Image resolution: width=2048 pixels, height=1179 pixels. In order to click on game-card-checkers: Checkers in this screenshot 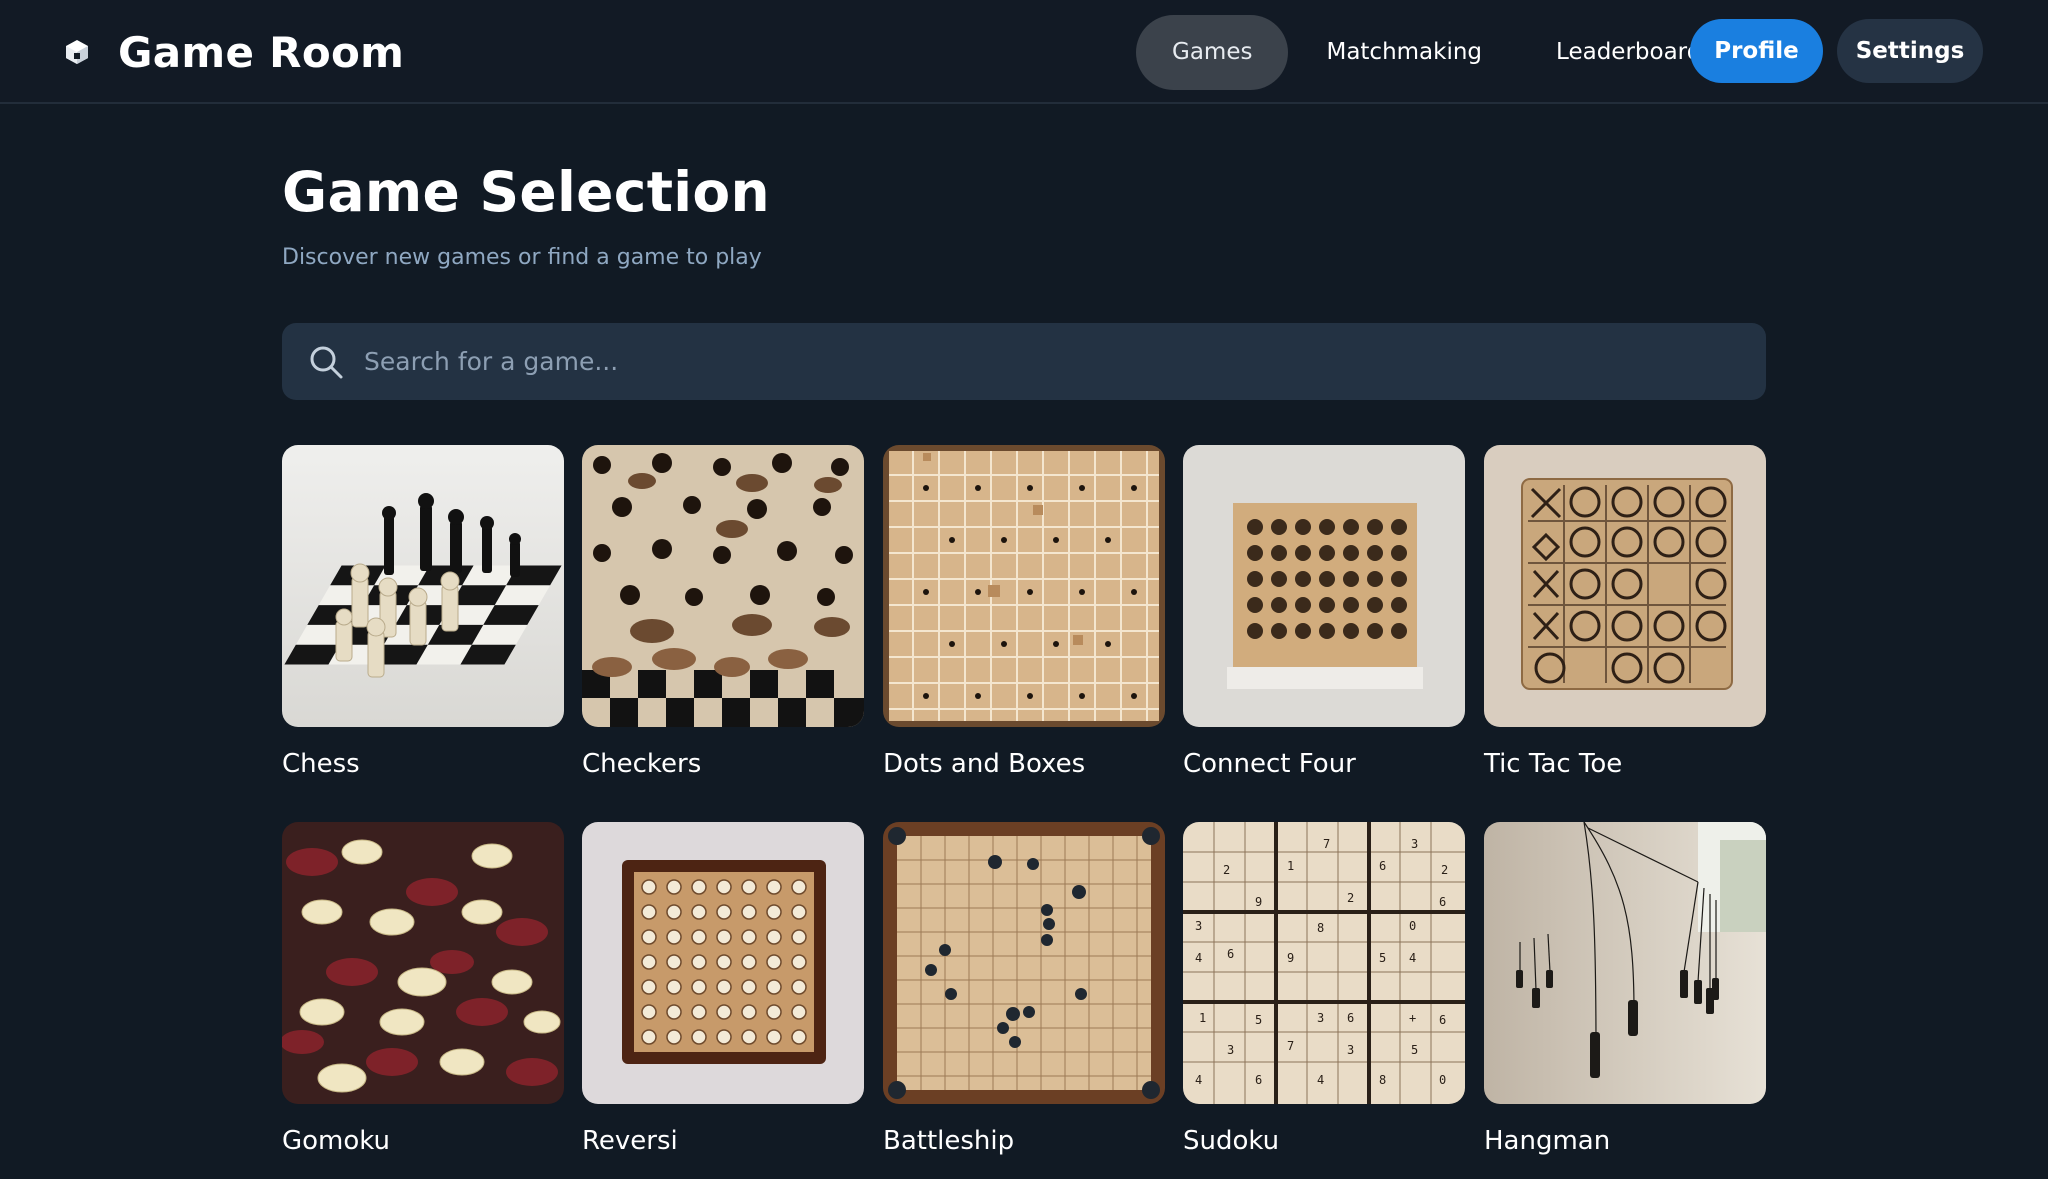, I will do `click(723, 612)`.